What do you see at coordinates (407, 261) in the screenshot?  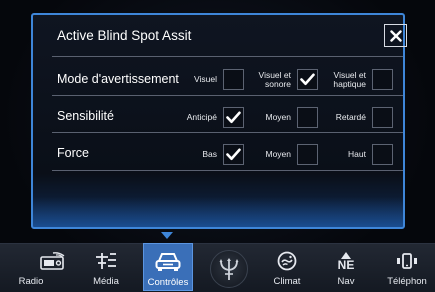 I see `phone-icon` at bounding box center [407, 261].